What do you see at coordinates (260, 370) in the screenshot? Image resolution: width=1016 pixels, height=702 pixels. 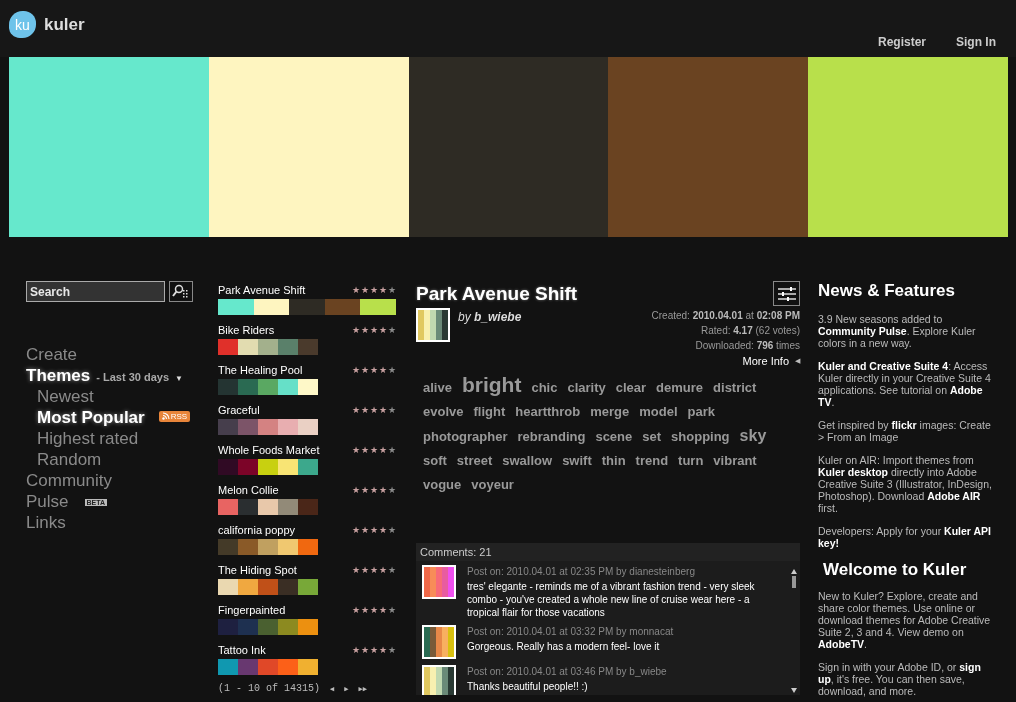 I see `theme-name: The Healing Pool` at bounding box center [260, 370].